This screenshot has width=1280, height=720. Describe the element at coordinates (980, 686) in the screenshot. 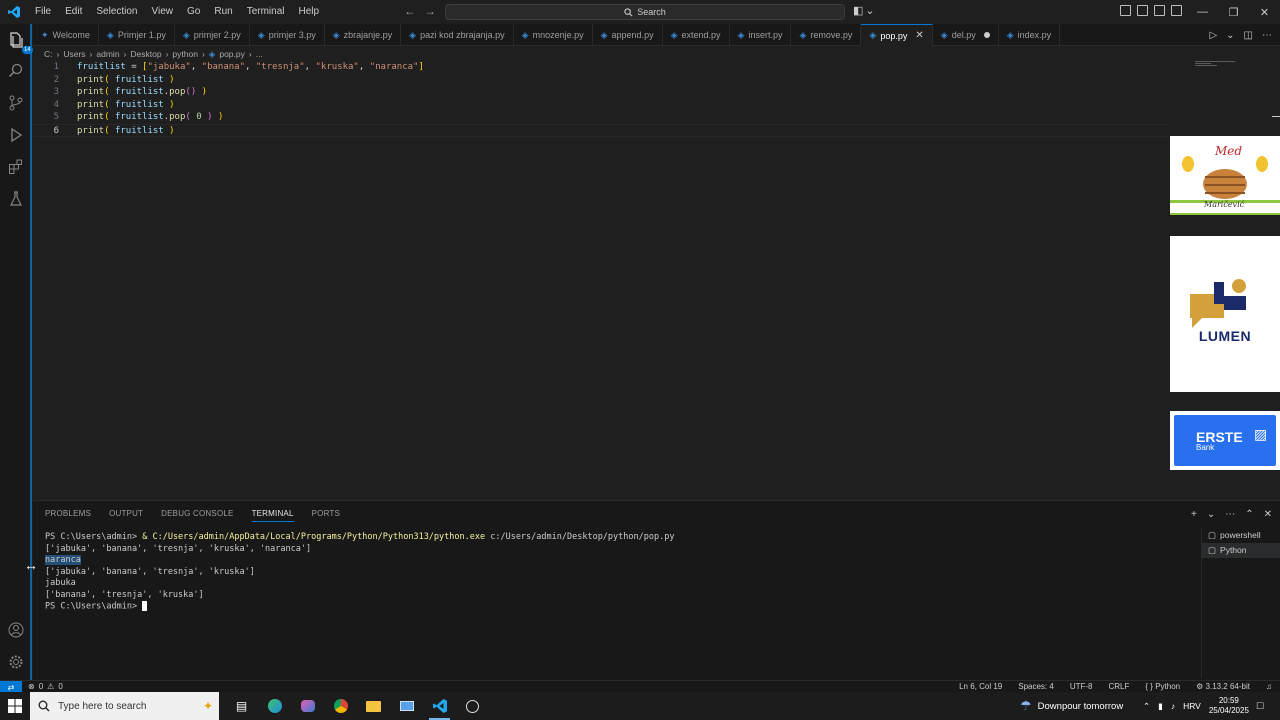

I see `cursor-position: Ln 6, Col 19` at that location.